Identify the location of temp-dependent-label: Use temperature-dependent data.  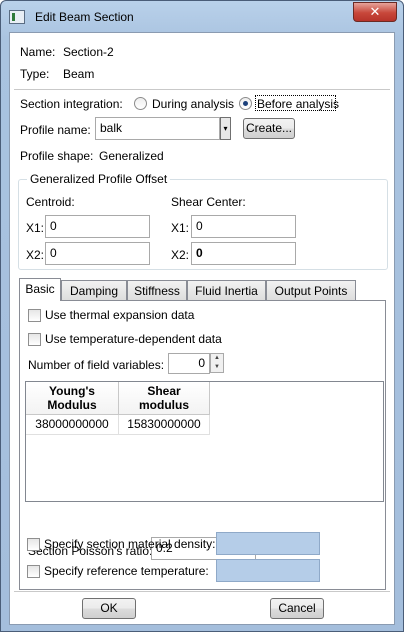
(133, 339).